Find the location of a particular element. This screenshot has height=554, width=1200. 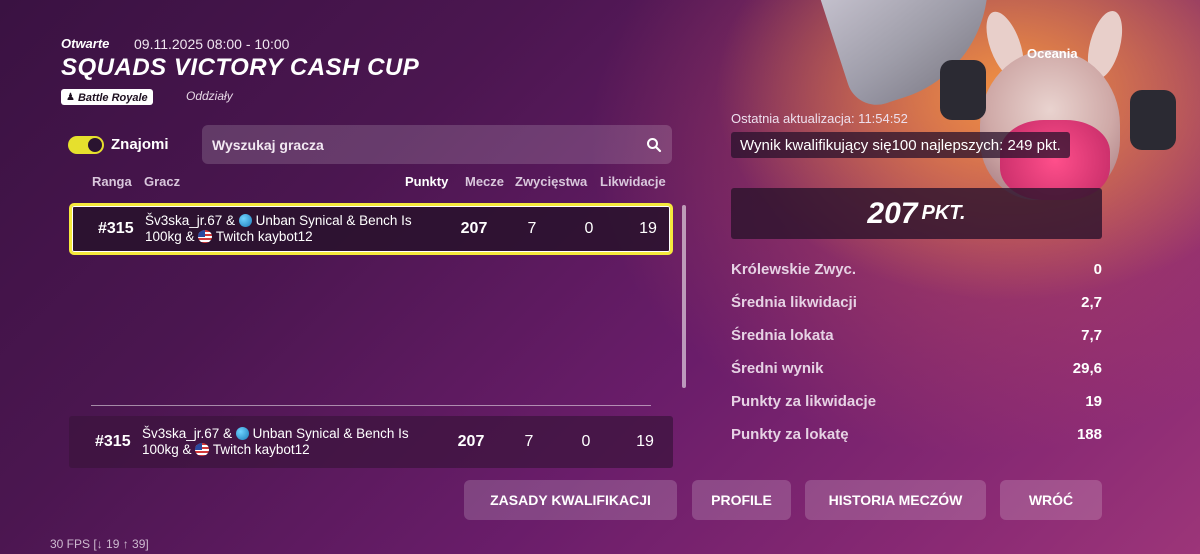

search-icon is located at coordinates (654, 145).